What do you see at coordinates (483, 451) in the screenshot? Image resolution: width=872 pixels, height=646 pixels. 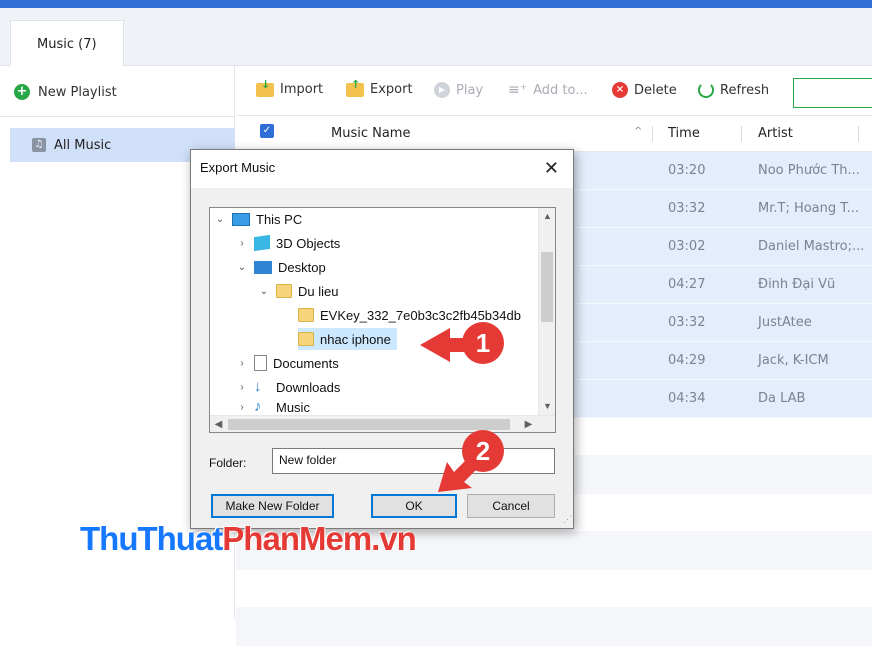 I see `step-badge-2: 2` at bounding box center [483, 451].